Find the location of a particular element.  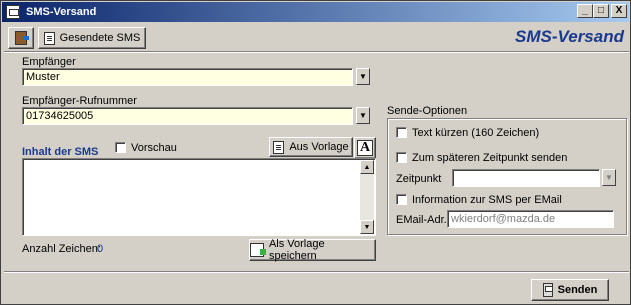

email-info-checkbox is located at coordinates (401, 199).